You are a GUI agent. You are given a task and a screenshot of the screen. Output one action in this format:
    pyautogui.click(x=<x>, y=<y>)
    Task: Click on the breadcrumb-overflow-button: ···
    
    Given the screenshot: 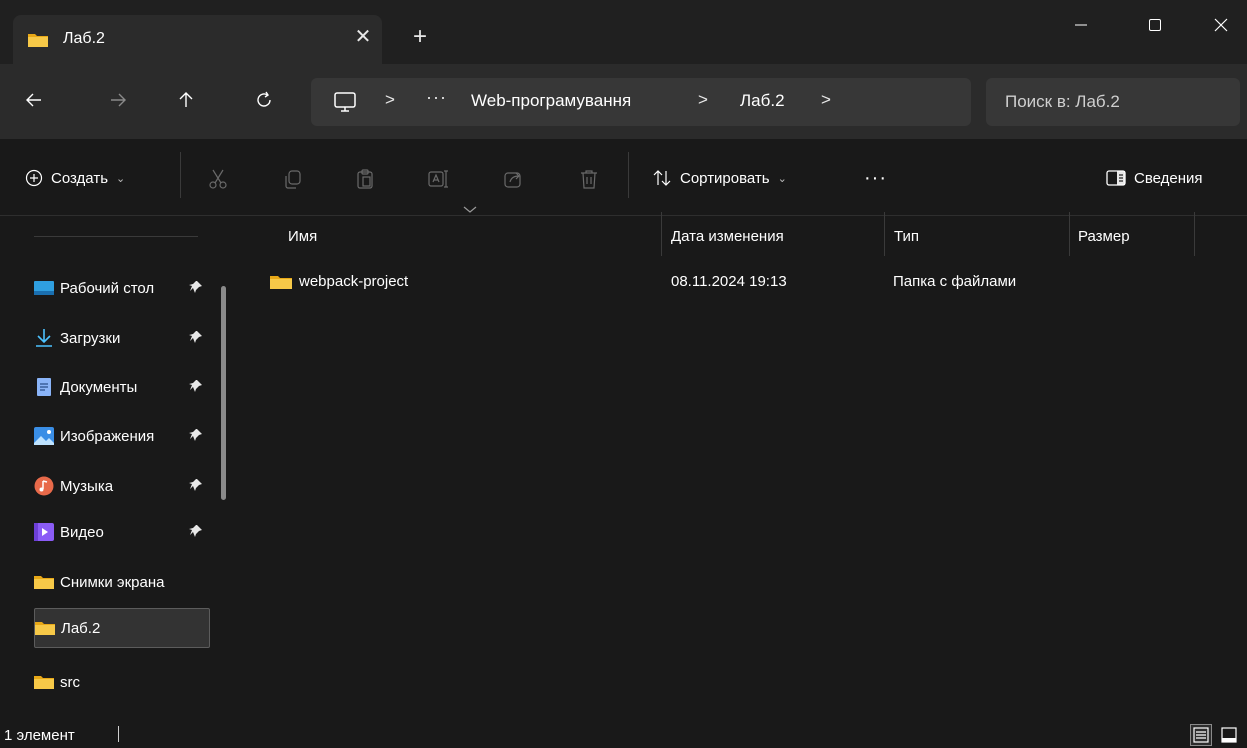 What is the action you would take?
    pyautogui.click(x=436, y=97)
    